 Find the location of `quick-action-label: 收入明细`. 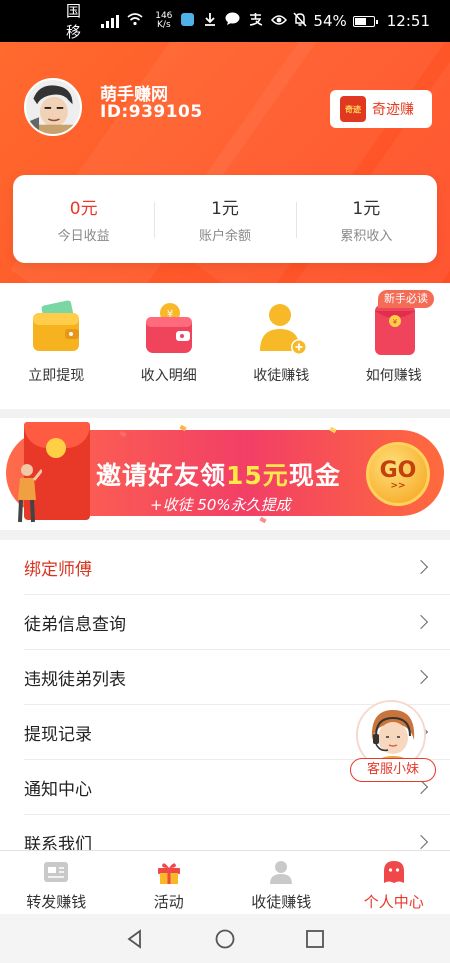

quick-action-label: 收入明细 is located at coordinates (168, 376).